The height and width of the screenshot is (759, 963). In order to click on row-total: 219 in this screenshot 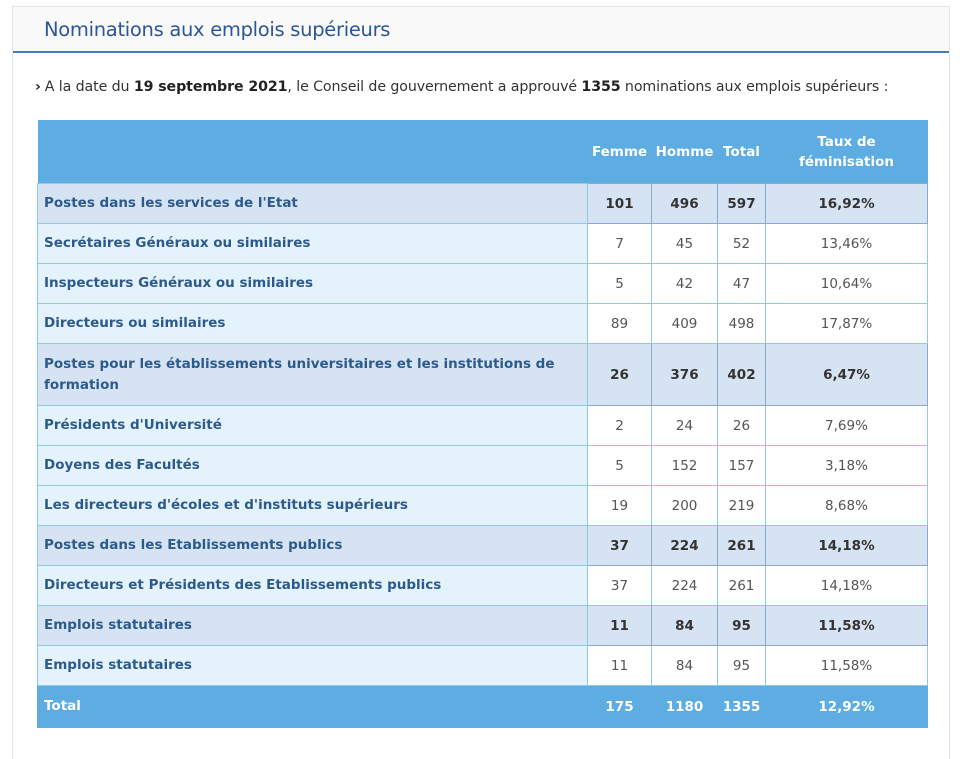, I will do `click(741, 505)`.